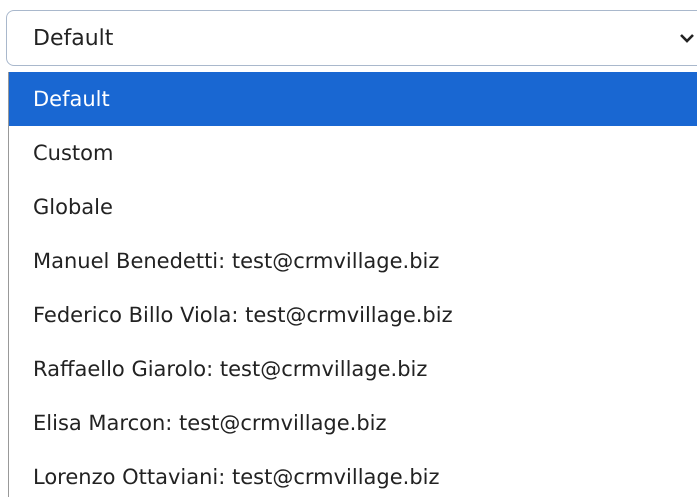 The width and height of the screenshot is (697, 497). Describe the element at coordinates (353, 423) in the screenshot. I see `dropdown-option: Elisa Marcon: test@crmvillage.biz` at that location.